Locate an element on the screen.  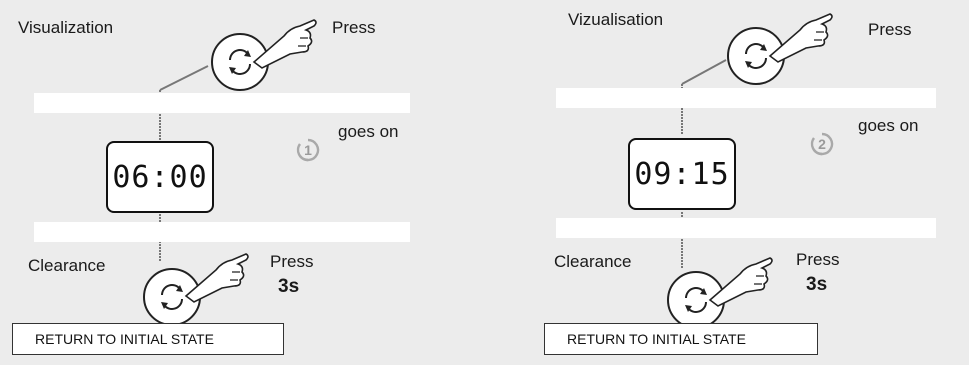
time-display: 06:00 is located at coordinates (160, 177).